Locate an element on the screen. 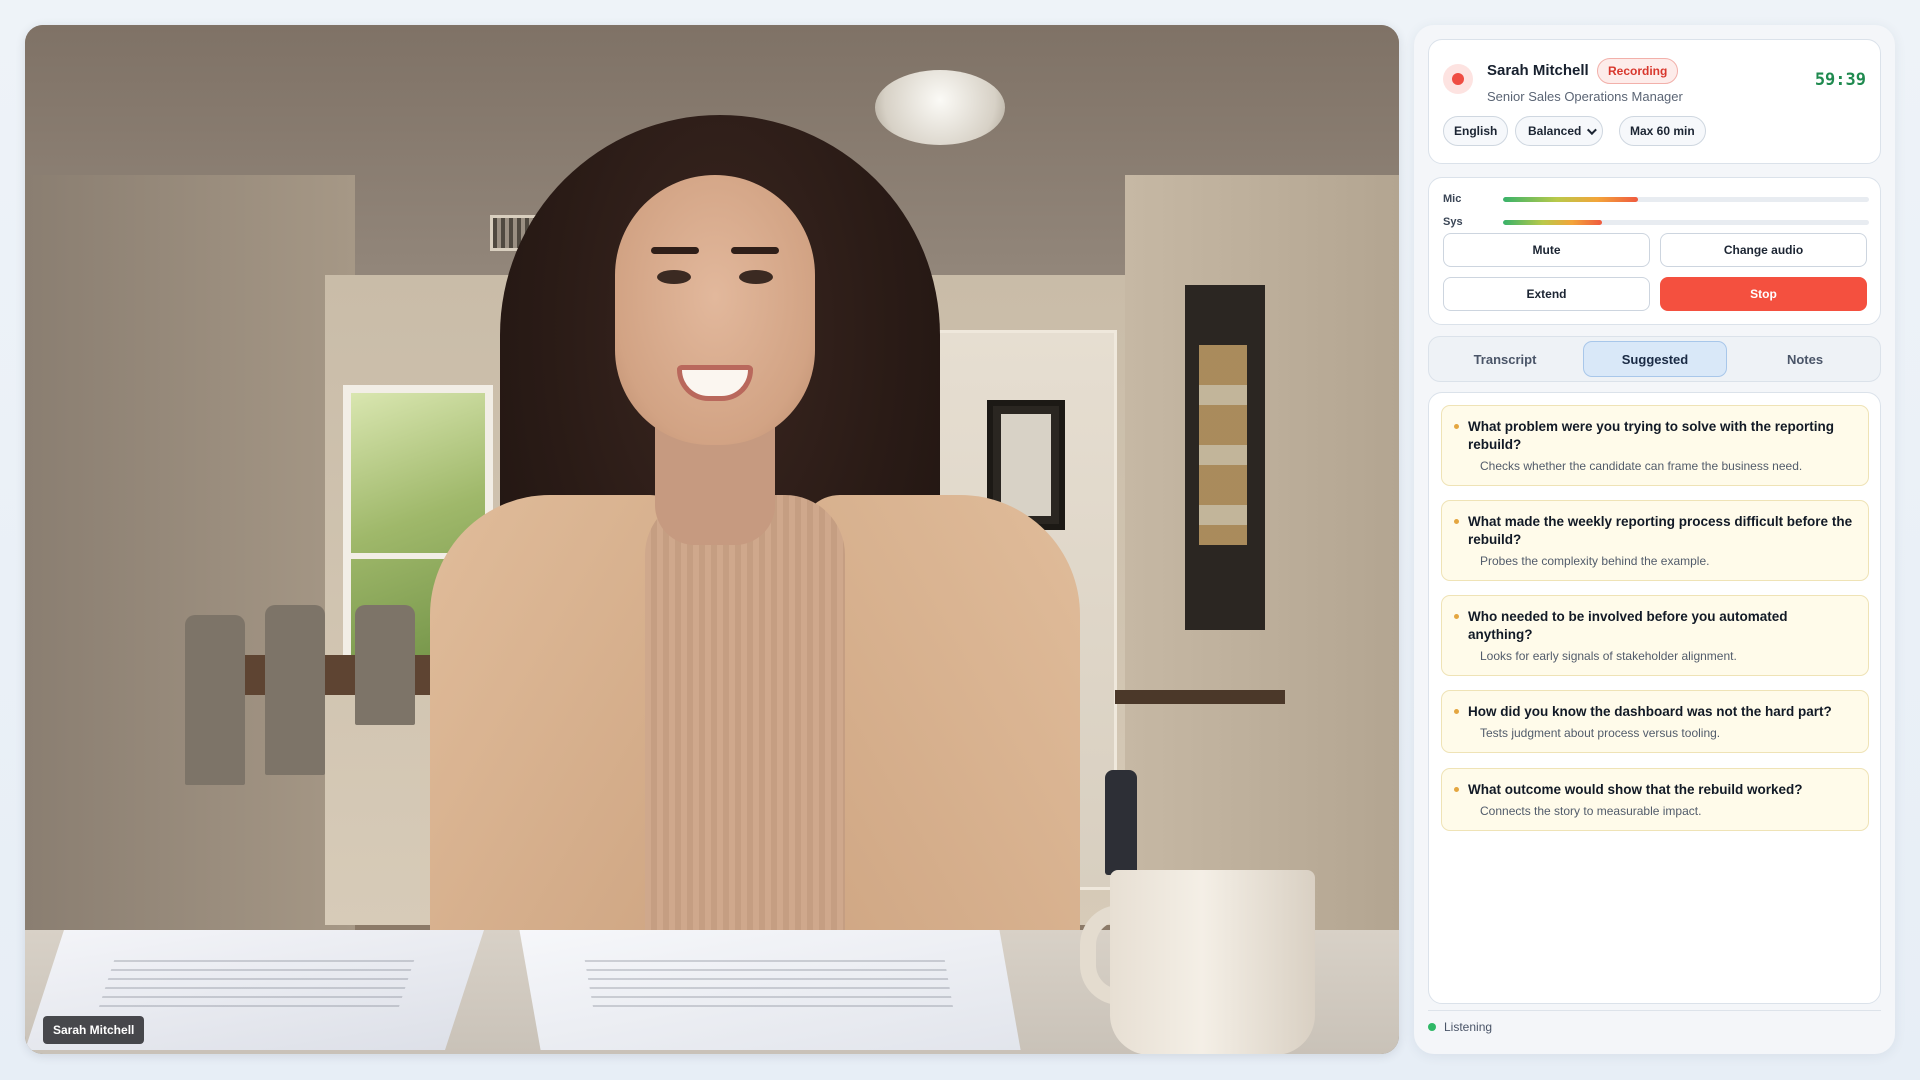 The image size is (1920, 1080). tab-suggested: Suggested is located at coordinates (1655, 359).